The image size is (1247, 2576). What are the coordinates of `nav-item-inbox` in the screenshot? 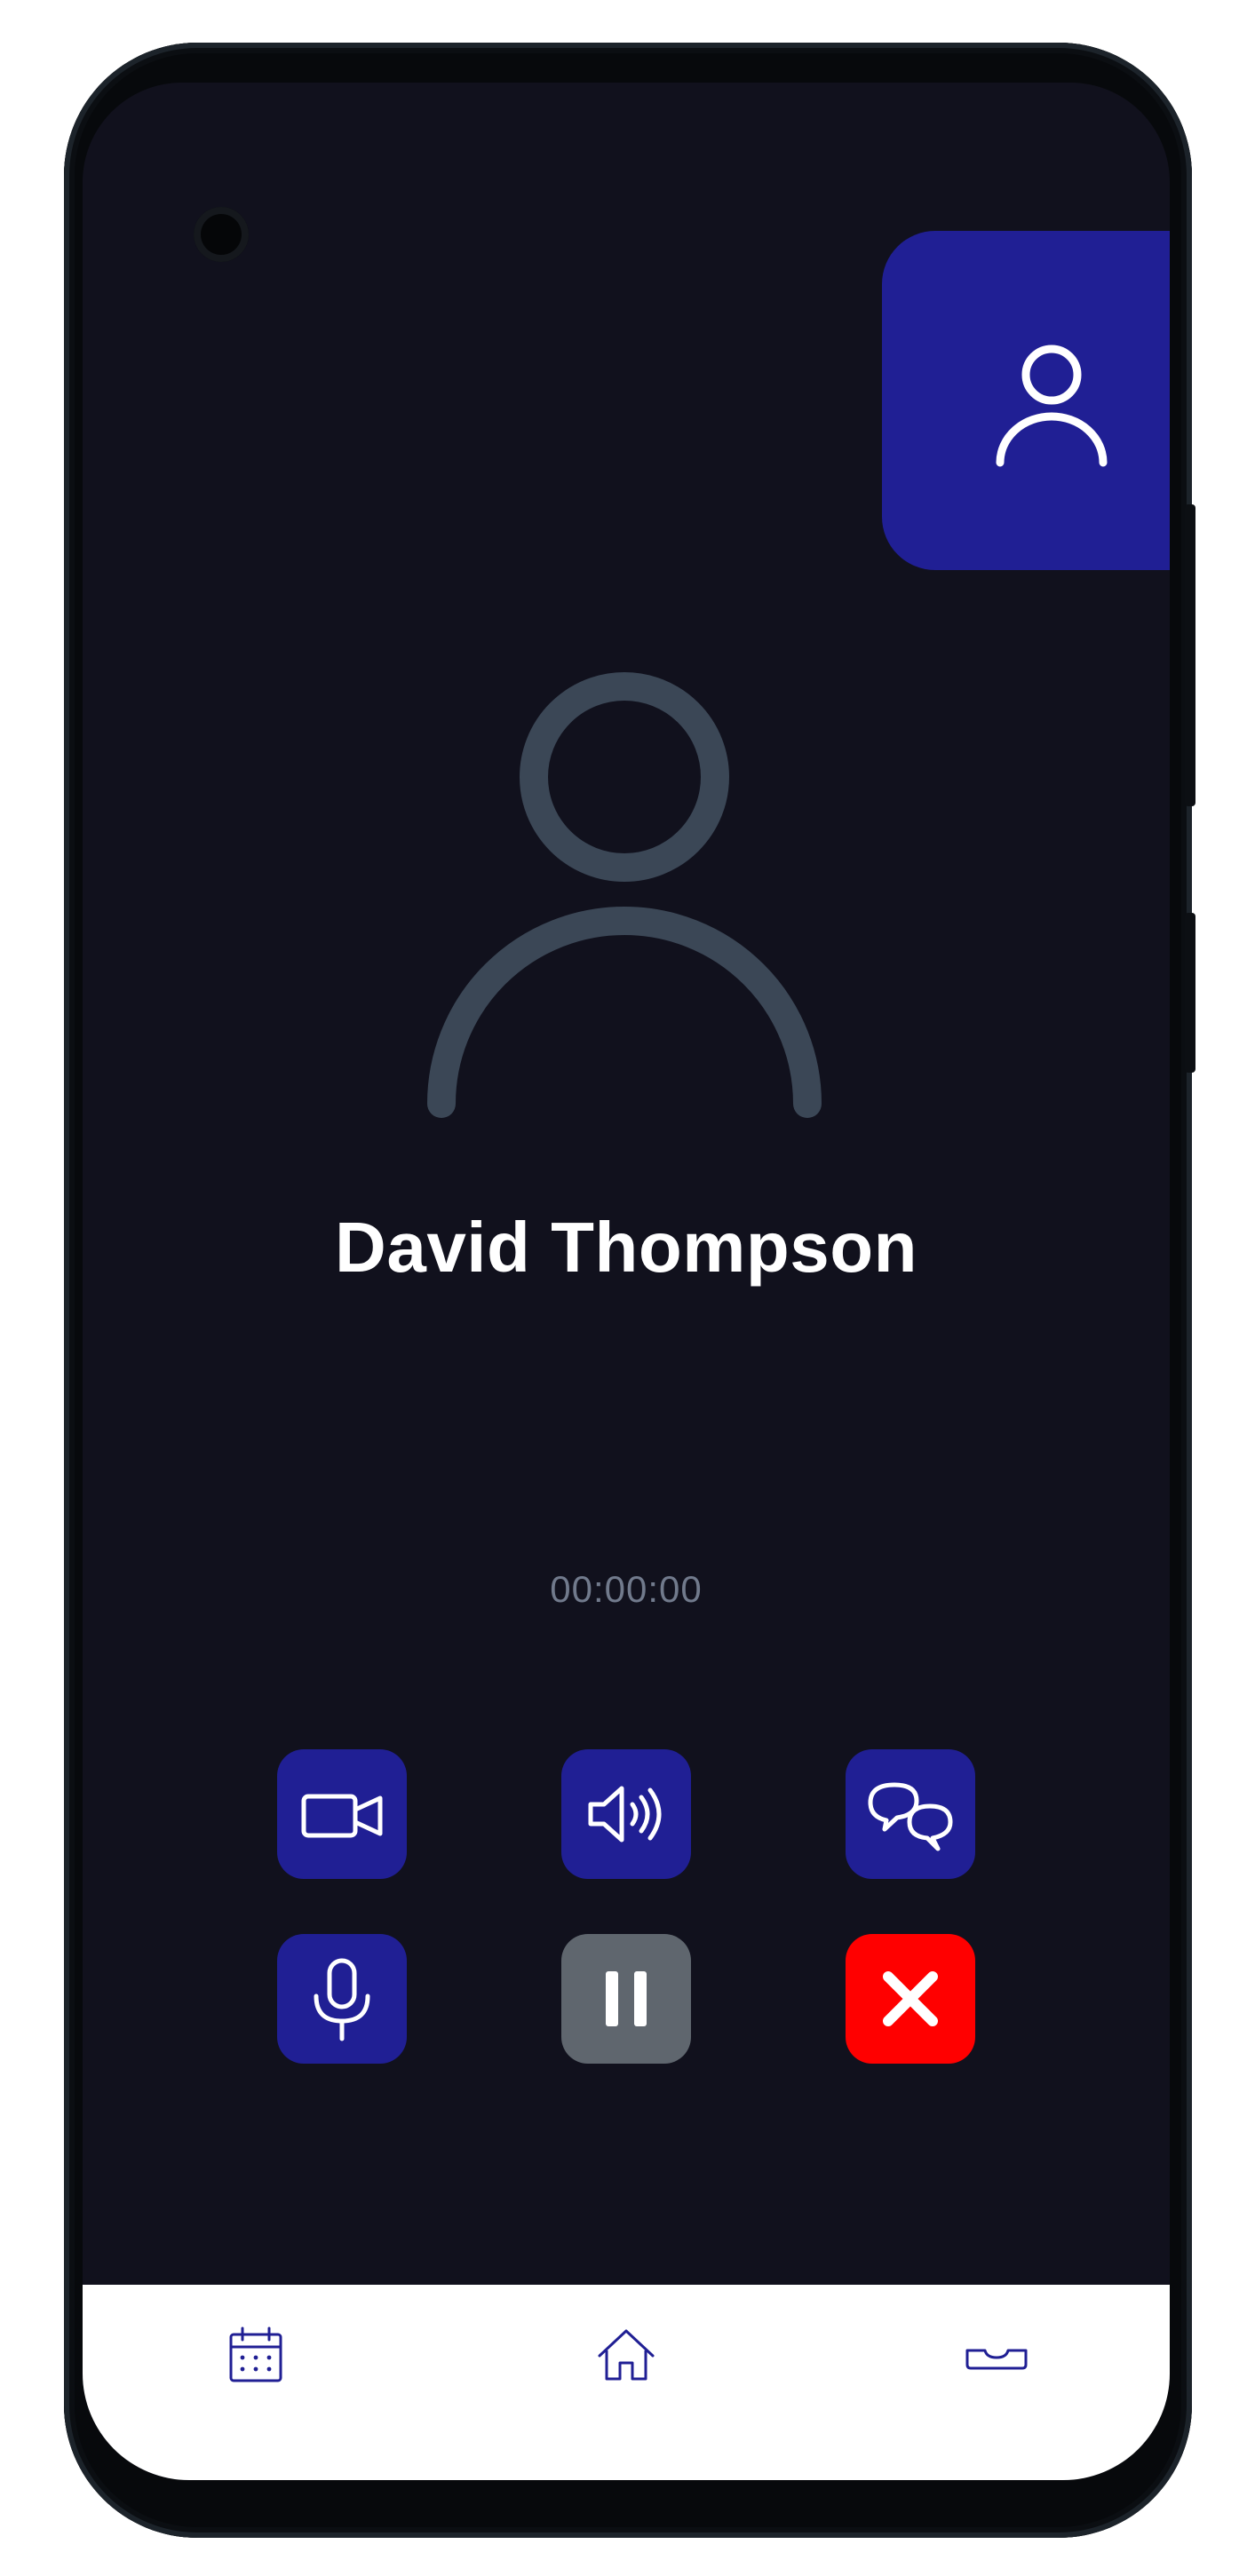 It's located at (997, 2355).